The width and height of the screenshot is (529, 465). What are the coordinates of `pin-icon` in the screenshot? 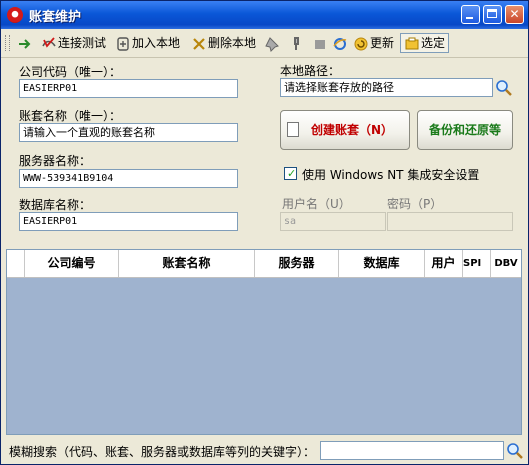 It's located at (272, 44).